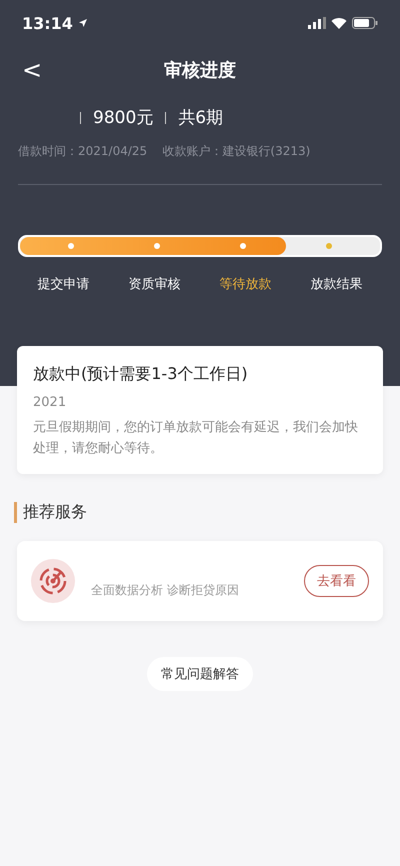 This screenshot has width=400, height=866. I want to click on back-button: <, so click(32, 70).